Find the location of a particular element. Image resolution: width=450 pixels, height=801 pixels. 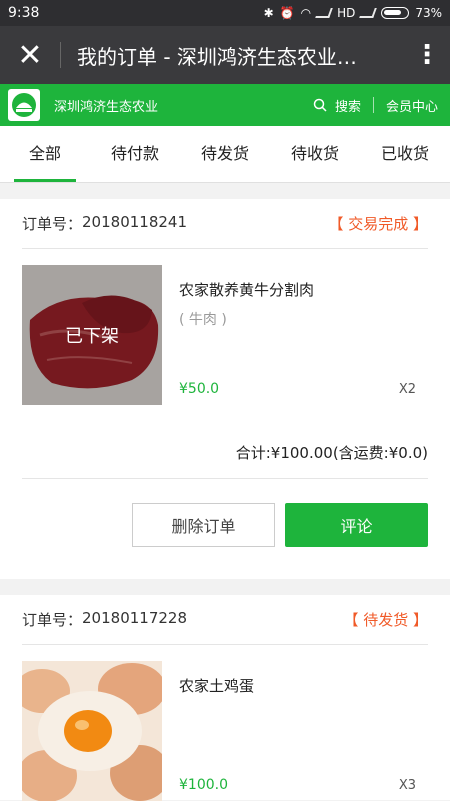

order-number: 订单号： 20180118241 is located at coordinates (104, 223).